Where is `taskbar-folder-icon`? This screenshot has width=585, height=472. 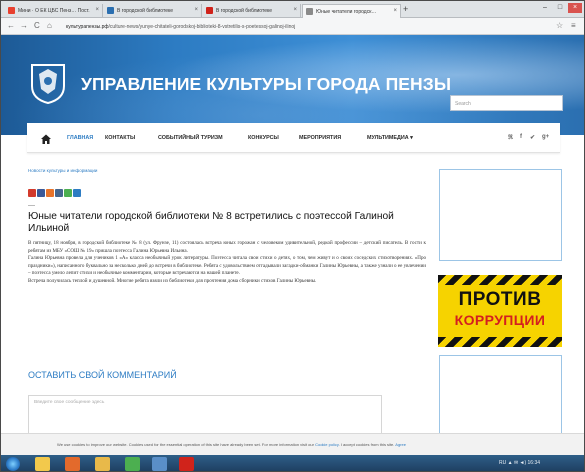 taskbar-folder-icon is located at coordinates (102, 464).